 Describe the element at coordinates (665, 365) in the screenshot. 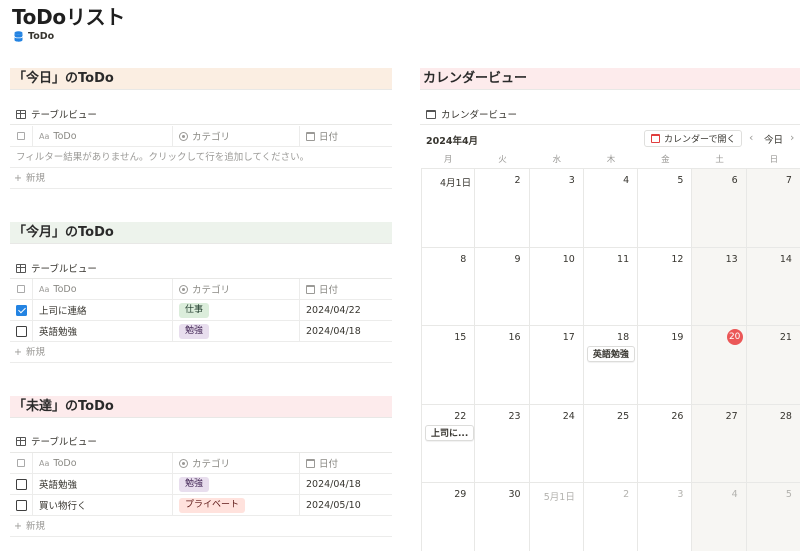

I see `calendar-day: 19` at that location.